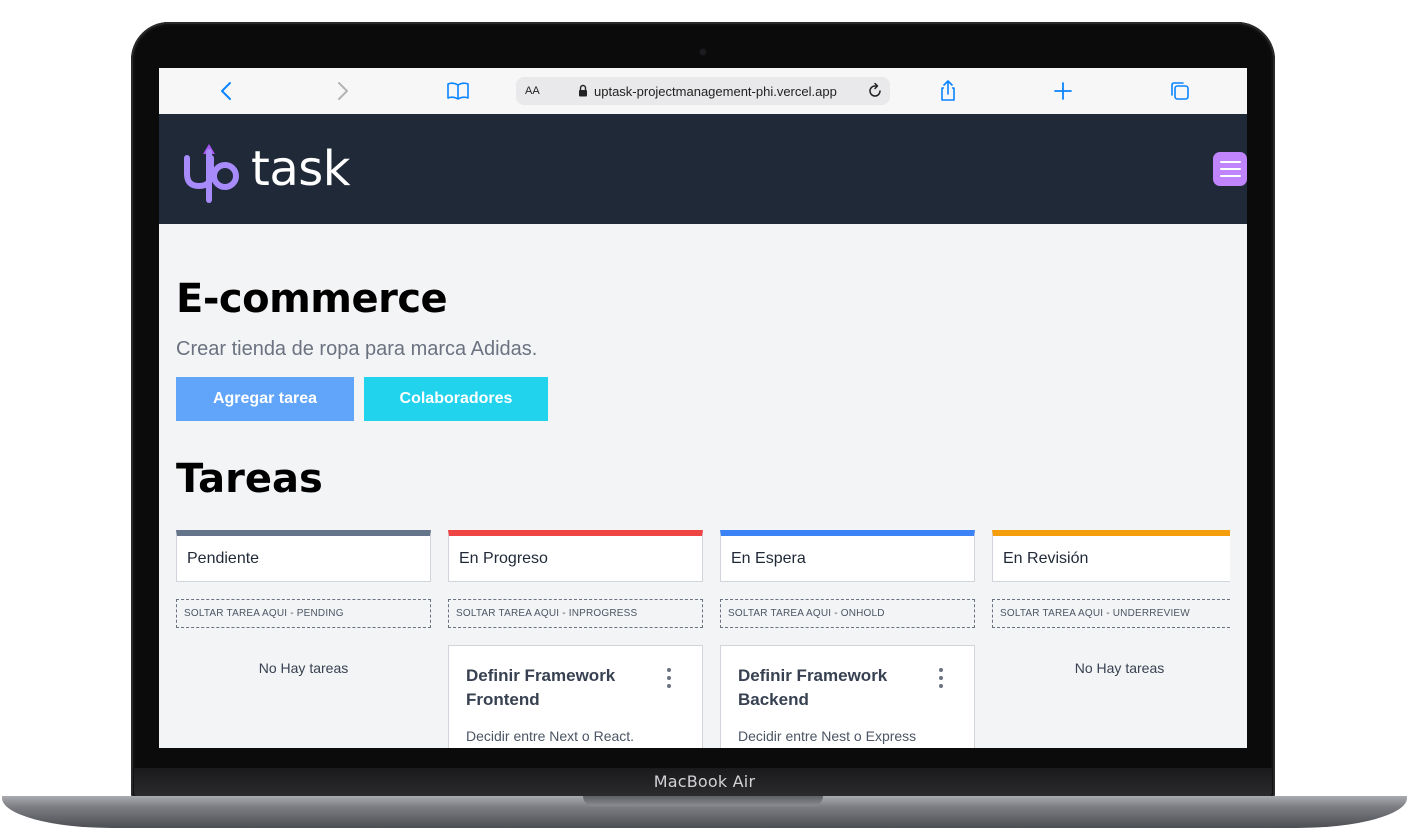  What do you see at coordinates (575, 556) in the screenshot?
I see `column-header: En Progreso` at bounding box center [575, 556].